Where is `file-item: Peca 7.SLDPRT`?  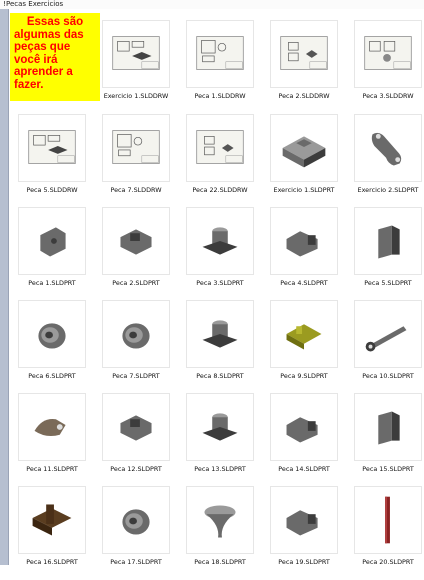 file-item: Peca 7.SLDPRT is located at coordinates (136, 347).